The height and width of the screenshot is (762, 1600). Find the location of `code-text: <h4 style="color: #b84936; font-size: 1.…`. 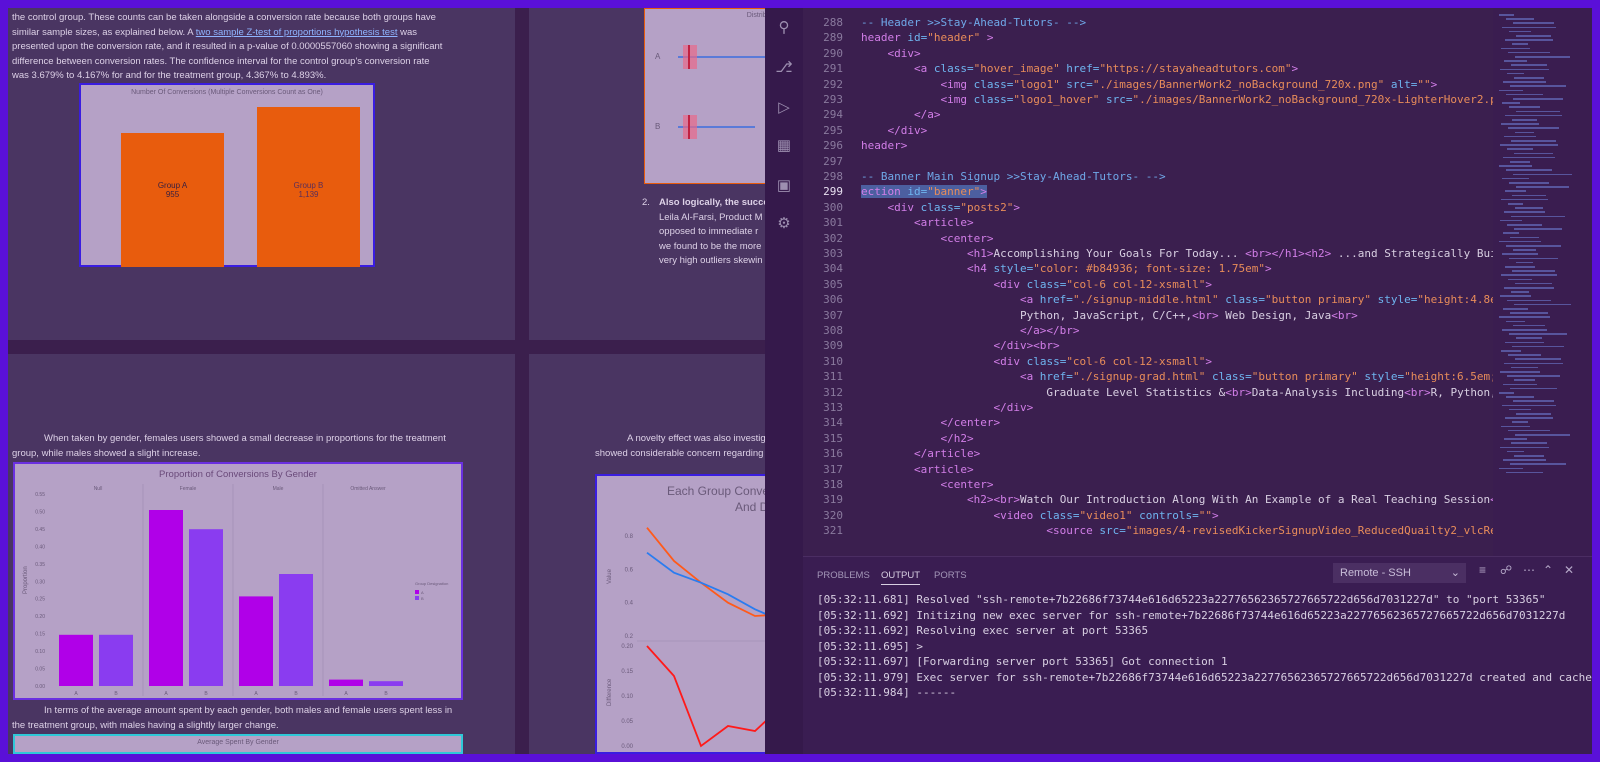

code-text: <h4 style="color: #b84936; font-size: 1.… is located at coordinates (1066, 268).